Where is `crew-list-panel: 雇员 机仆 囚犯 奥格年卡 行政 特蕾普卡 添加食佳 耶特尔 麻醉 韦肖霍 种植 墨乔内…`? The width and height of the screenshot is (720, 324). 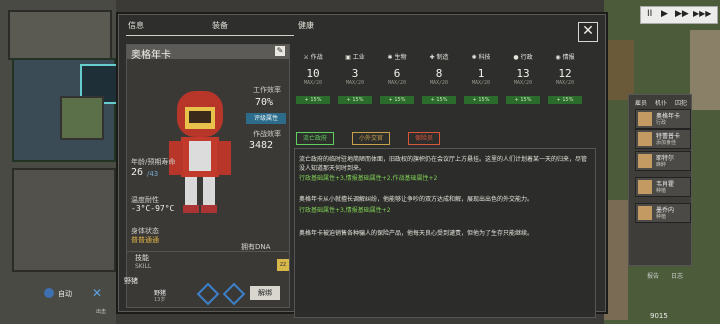
crew-list-panel: 雇员 机仆 囚犯 奥格年卡 行政 特蕾普卡 添加食佳 耶特尔 麻醉 韦肖霍 种植 墨乔内… is located at coordinates (660, 187).